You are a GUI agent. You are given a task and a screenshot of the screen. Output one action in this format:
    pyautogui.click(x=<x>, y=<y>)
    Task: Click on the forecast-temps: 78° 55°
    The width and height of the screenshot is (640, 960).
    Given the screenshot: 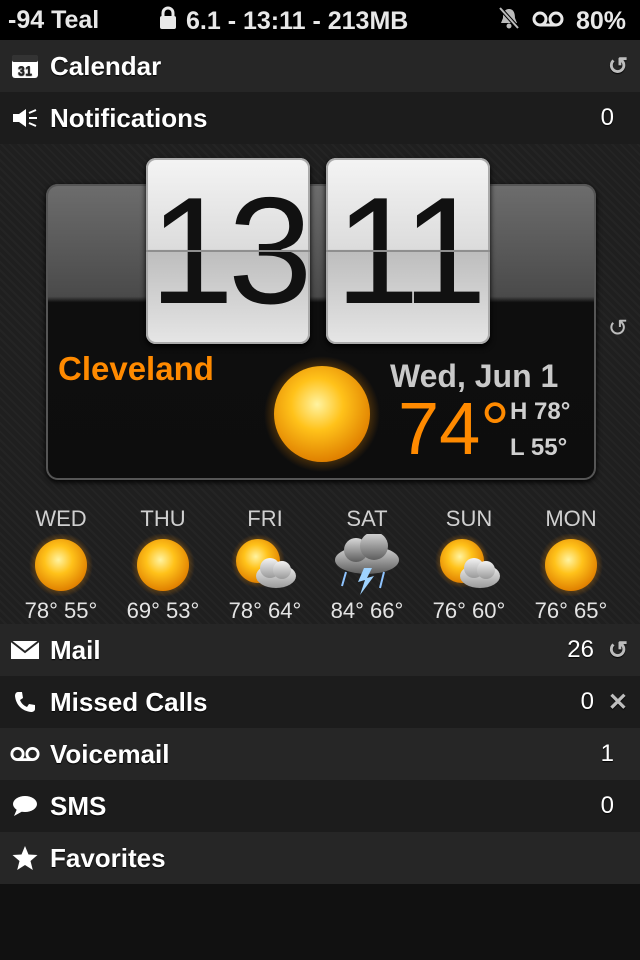 What is the action you would take?
    pyautogui.click(x=61, y=610)
    